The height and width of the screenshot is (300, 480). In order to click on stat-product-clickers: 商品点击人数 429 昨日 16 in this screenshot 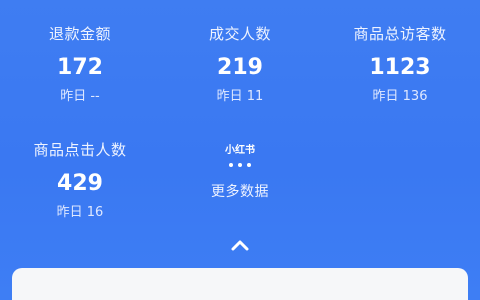, I will do `click(80, 181)`.